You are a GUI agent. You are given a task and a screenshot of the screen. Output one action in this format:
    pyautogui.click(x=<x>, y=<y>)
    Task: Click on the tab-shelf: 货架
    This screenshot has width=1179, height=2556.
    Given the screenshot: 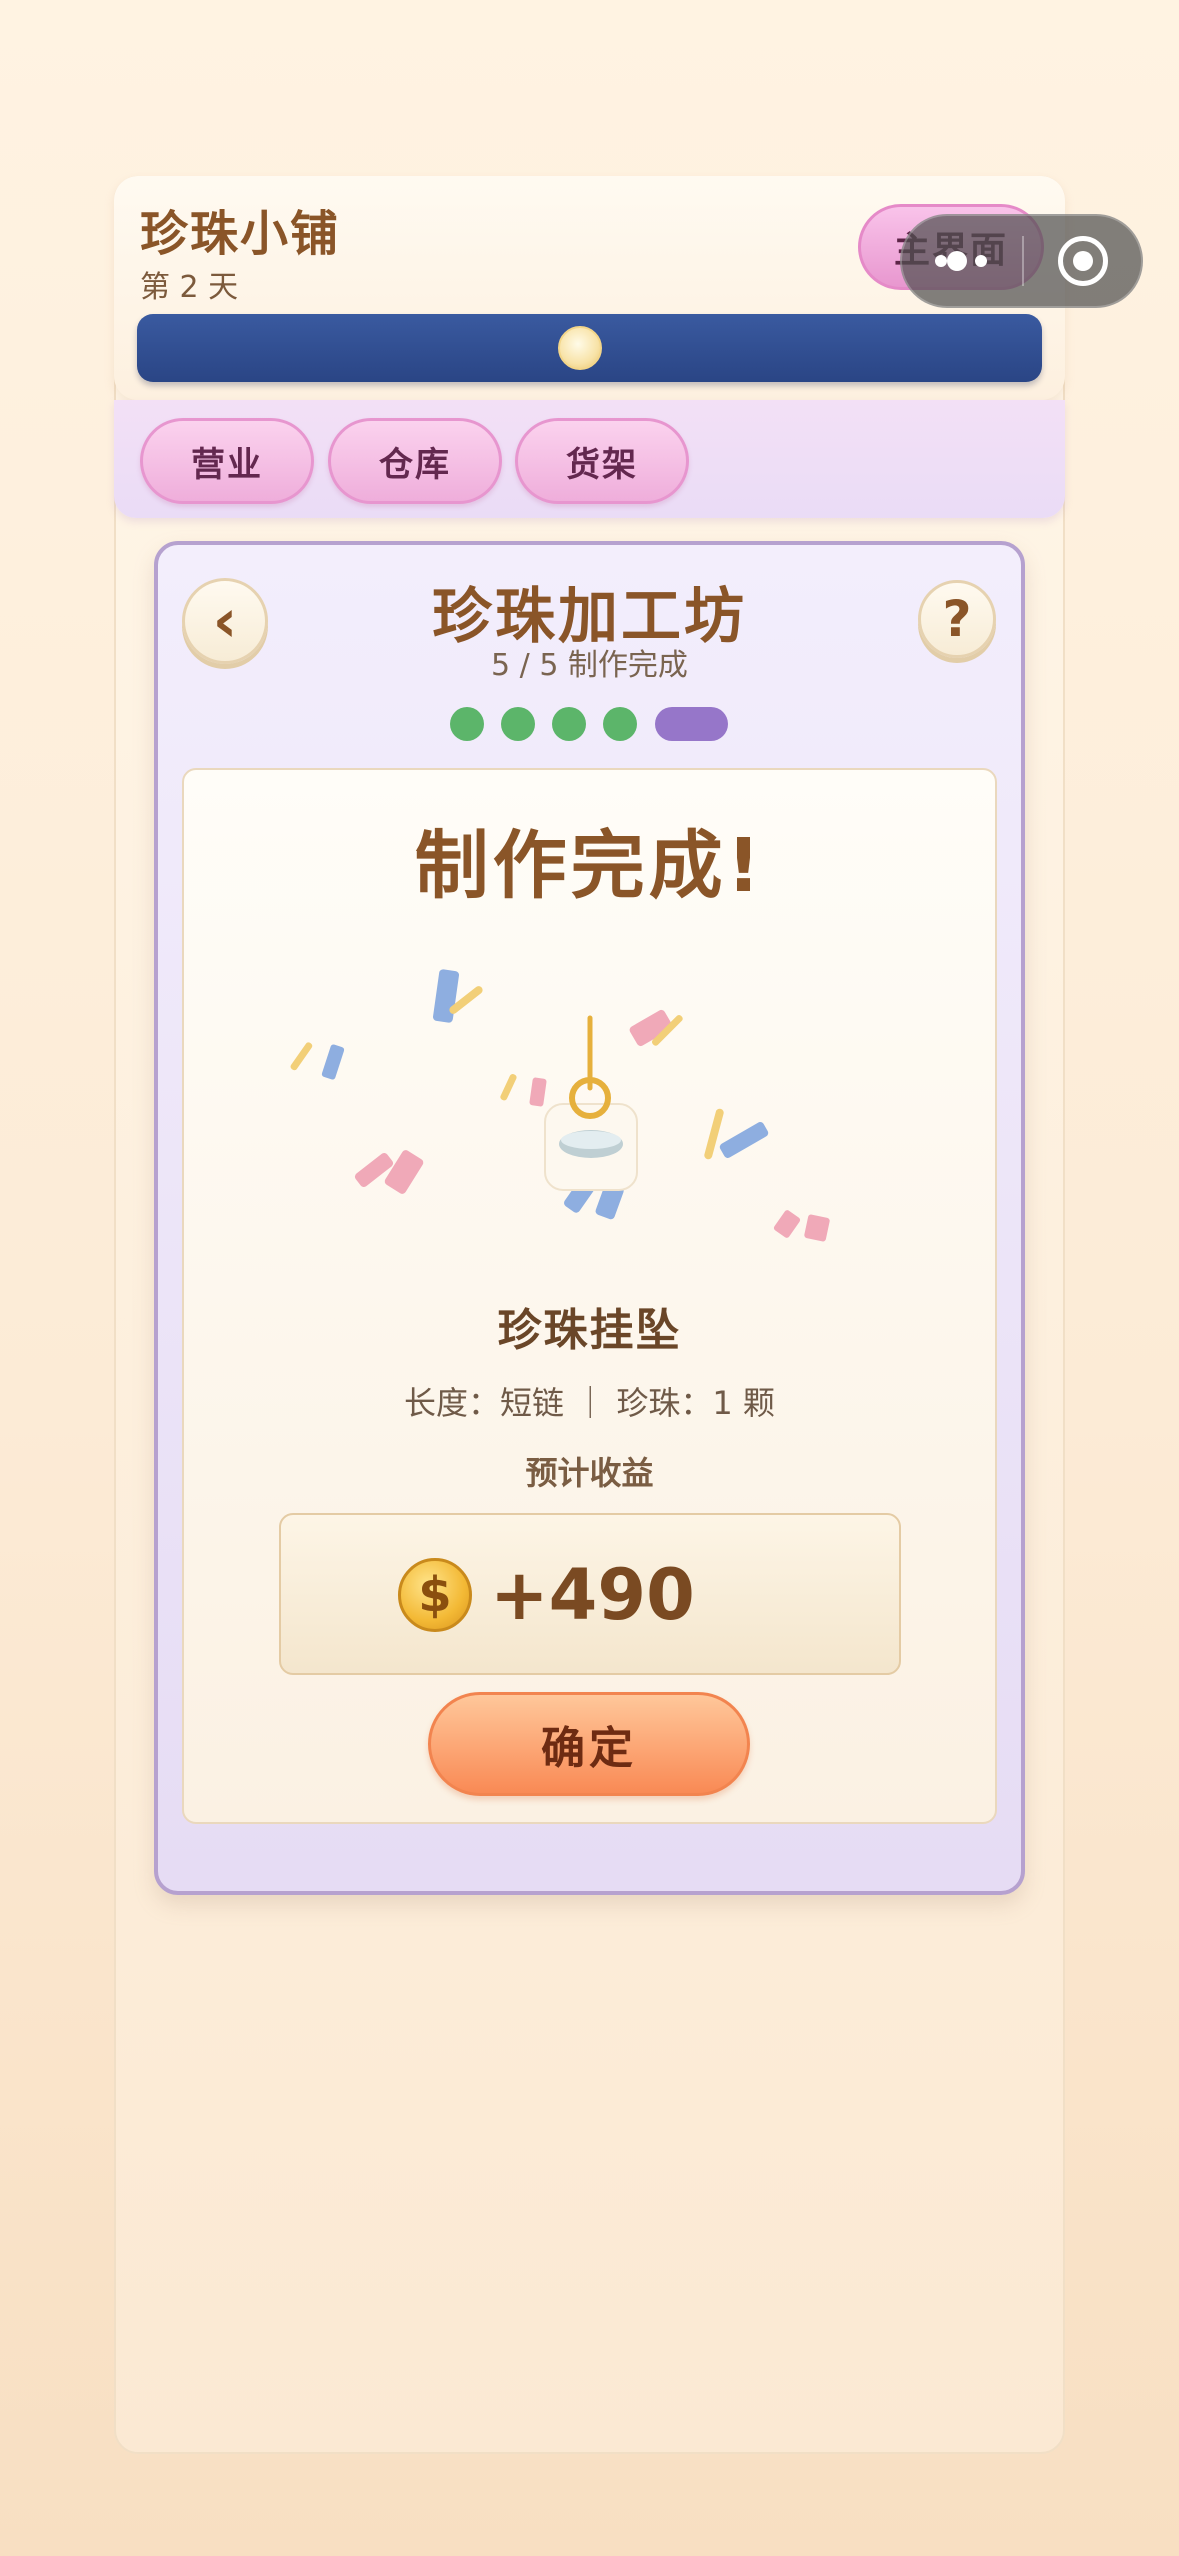 What is the action you would take?
    pyautogui.click(x=602, y=461)
    